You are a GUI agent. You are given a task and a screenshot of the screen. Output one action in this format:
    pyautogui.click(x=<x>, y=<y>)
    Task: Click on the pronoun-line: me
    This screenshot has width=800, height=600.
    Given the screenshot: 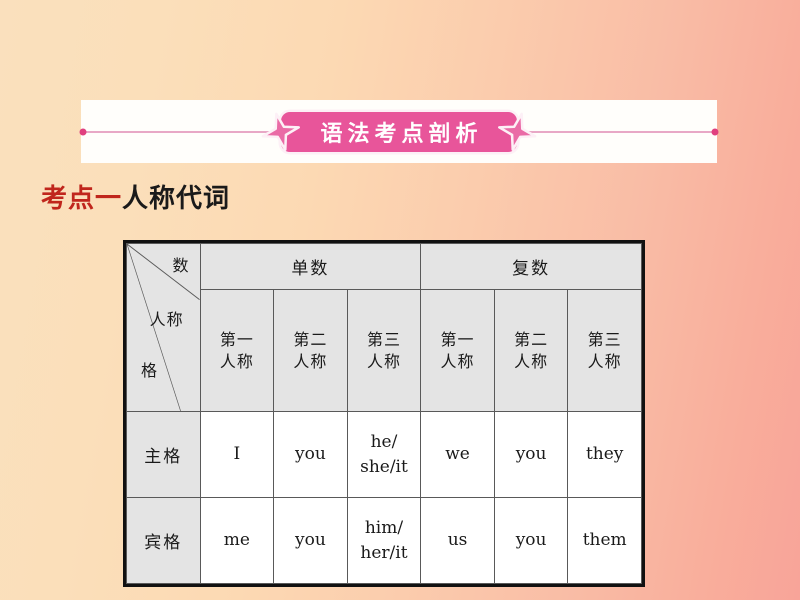 What is the action you would take?
    pyautogui.click(x=236, y=540)
    